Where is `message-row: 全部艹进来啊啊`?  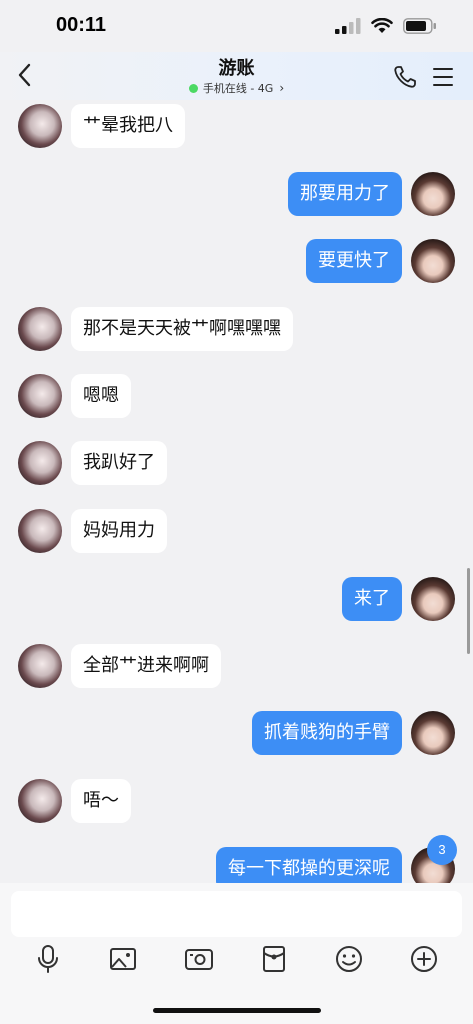 message-row: 全部艹进来啊啊 is located at coordinates (236, 667).